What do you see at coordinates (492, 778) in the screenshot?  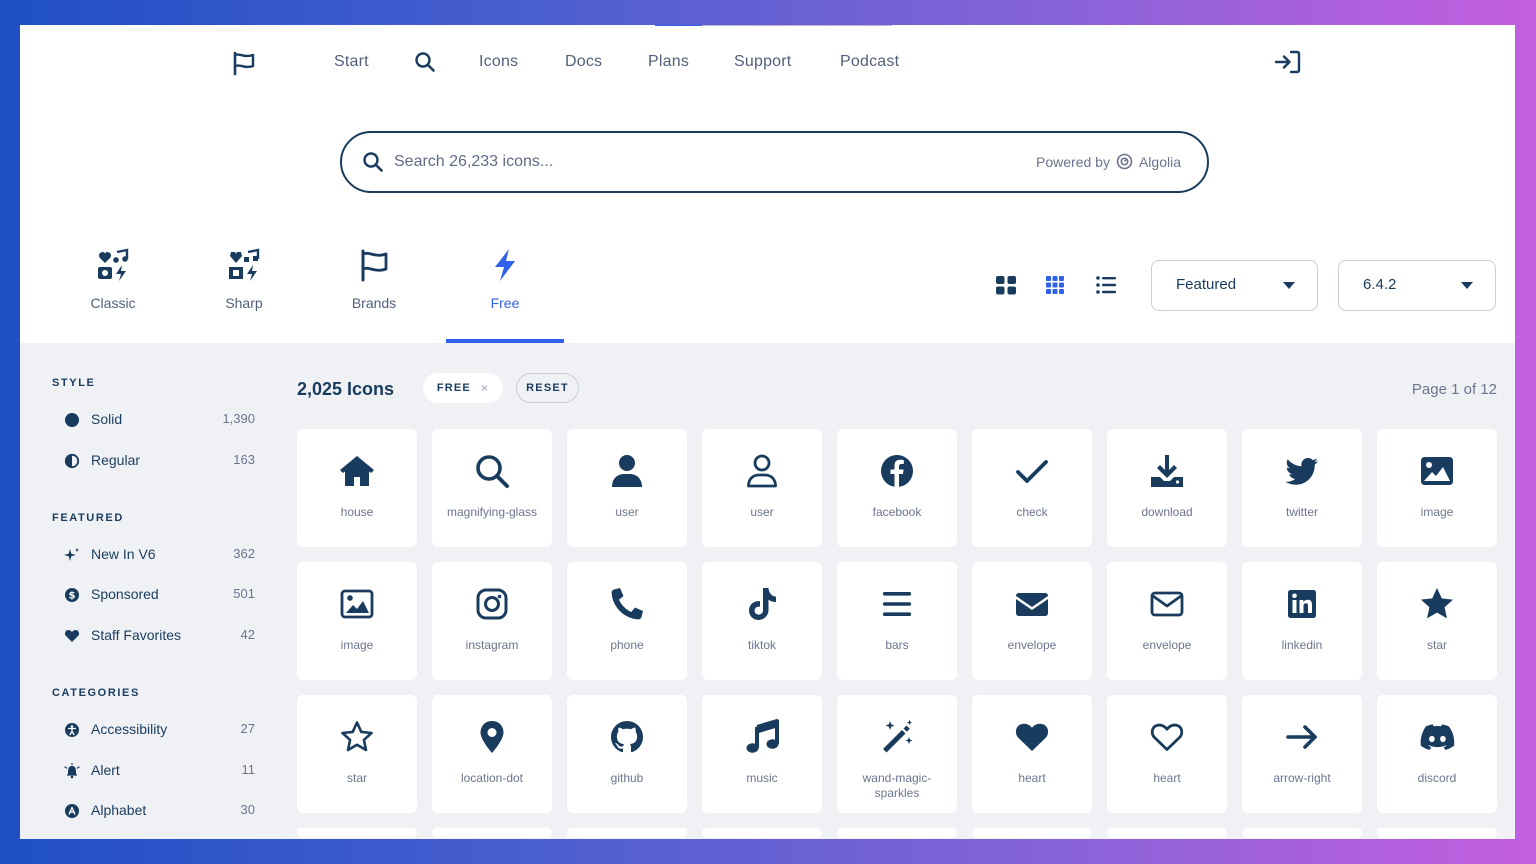 I see `icon-card-label: location-dot` at bounding box center [492, 778].